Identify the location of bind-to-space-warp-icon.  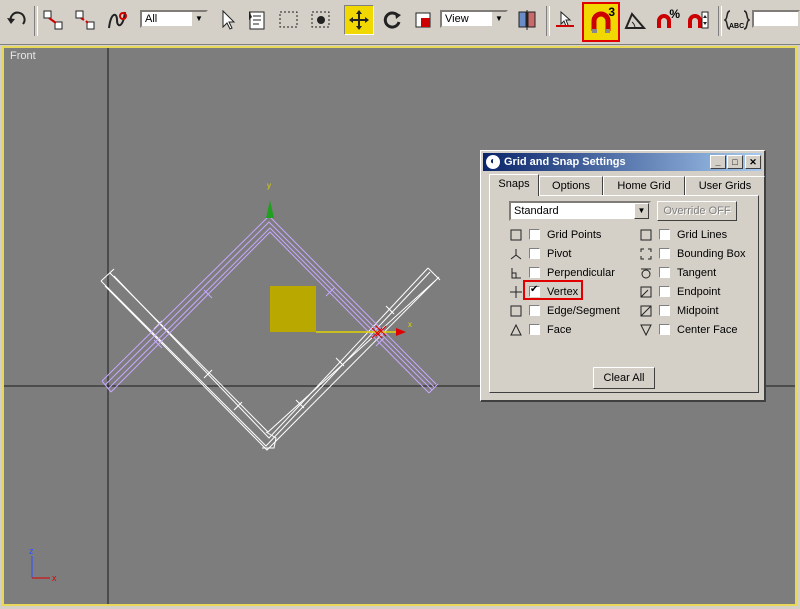
(117, 20).